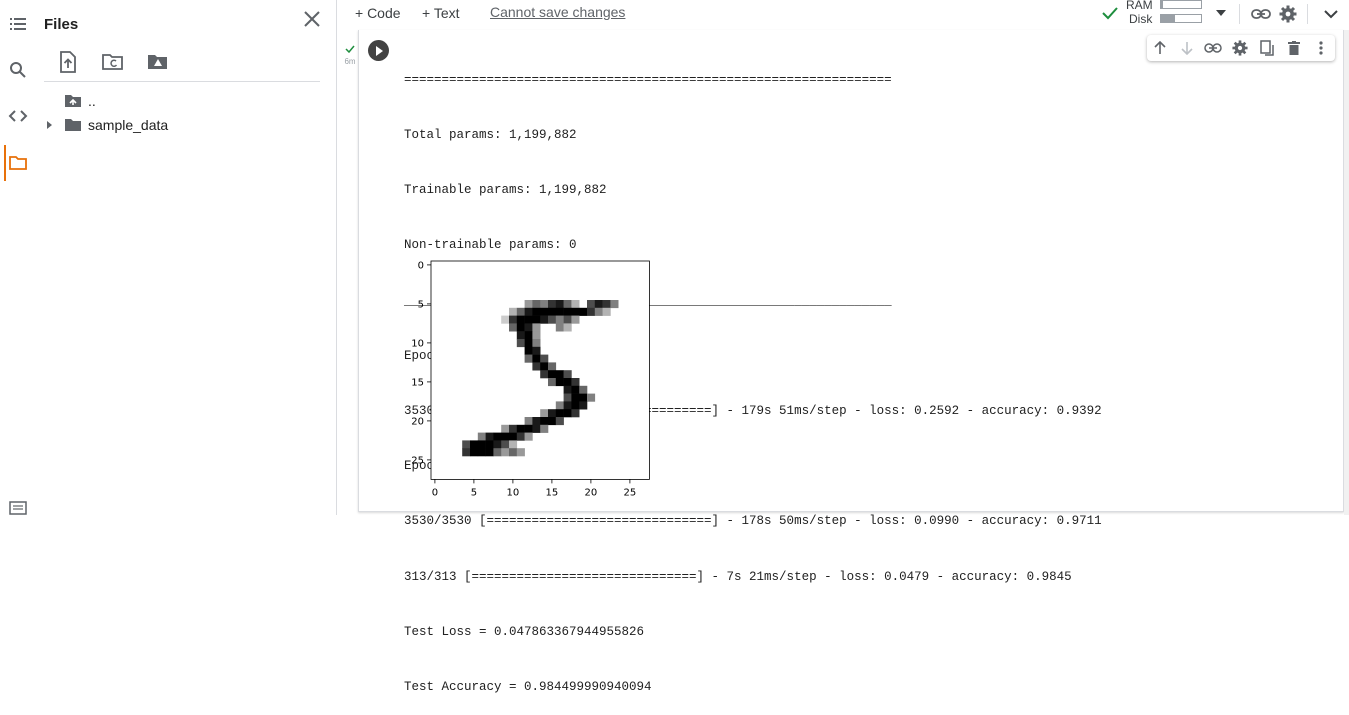 This screenshot has height=715, width=1349. Describe the element at coordinates (417, 421) in the screenshot. I see `y-tick-label: 20` at that location.